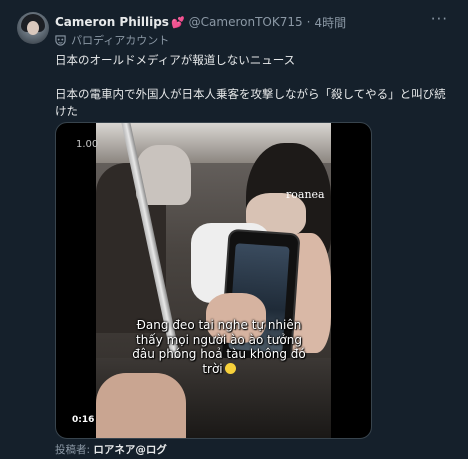 The image size is (468, 459). I want to click on parody-label: パロディアカウント, so click(112, 40).